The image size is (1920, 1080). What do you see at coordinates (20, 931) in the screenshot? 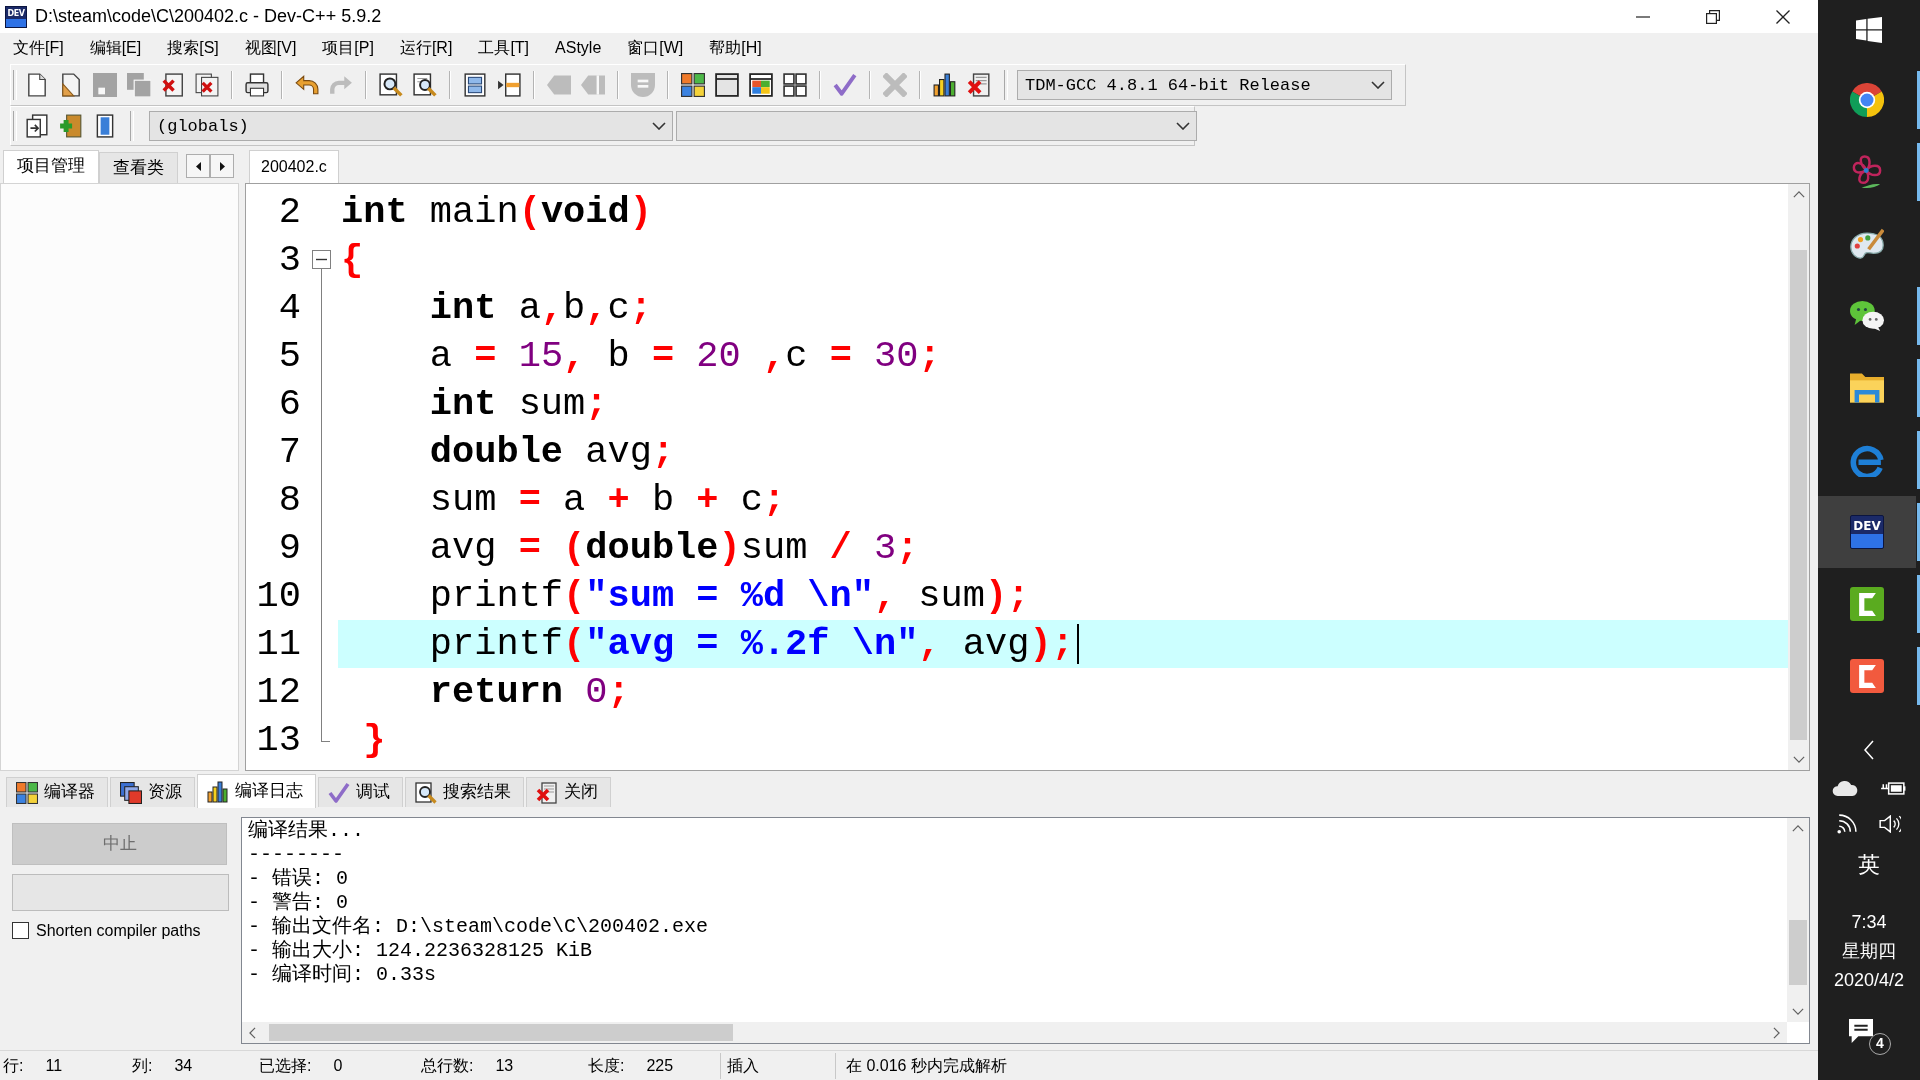
I see `checkbox` at bounding box center [20, 931].